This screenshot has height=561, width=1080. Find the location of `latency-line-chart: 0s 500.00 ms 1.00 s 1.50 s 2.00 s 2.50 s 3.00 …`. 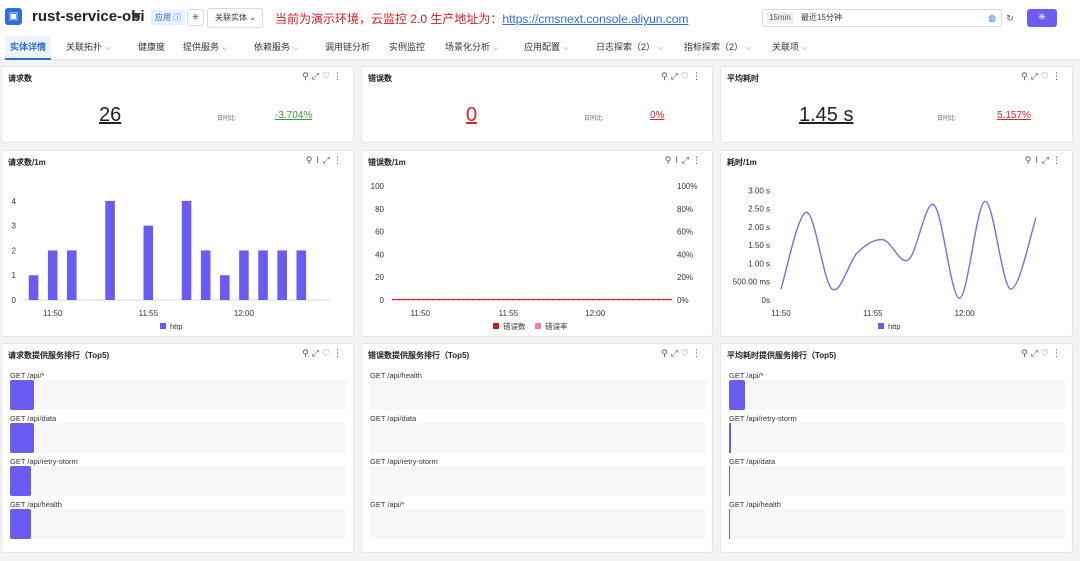

latency-line-chart: 0s 500.00 ms 1.00 s 1.50 s 2.00 s 2.50 s 3.00 … is located at coordinates (897, 244).